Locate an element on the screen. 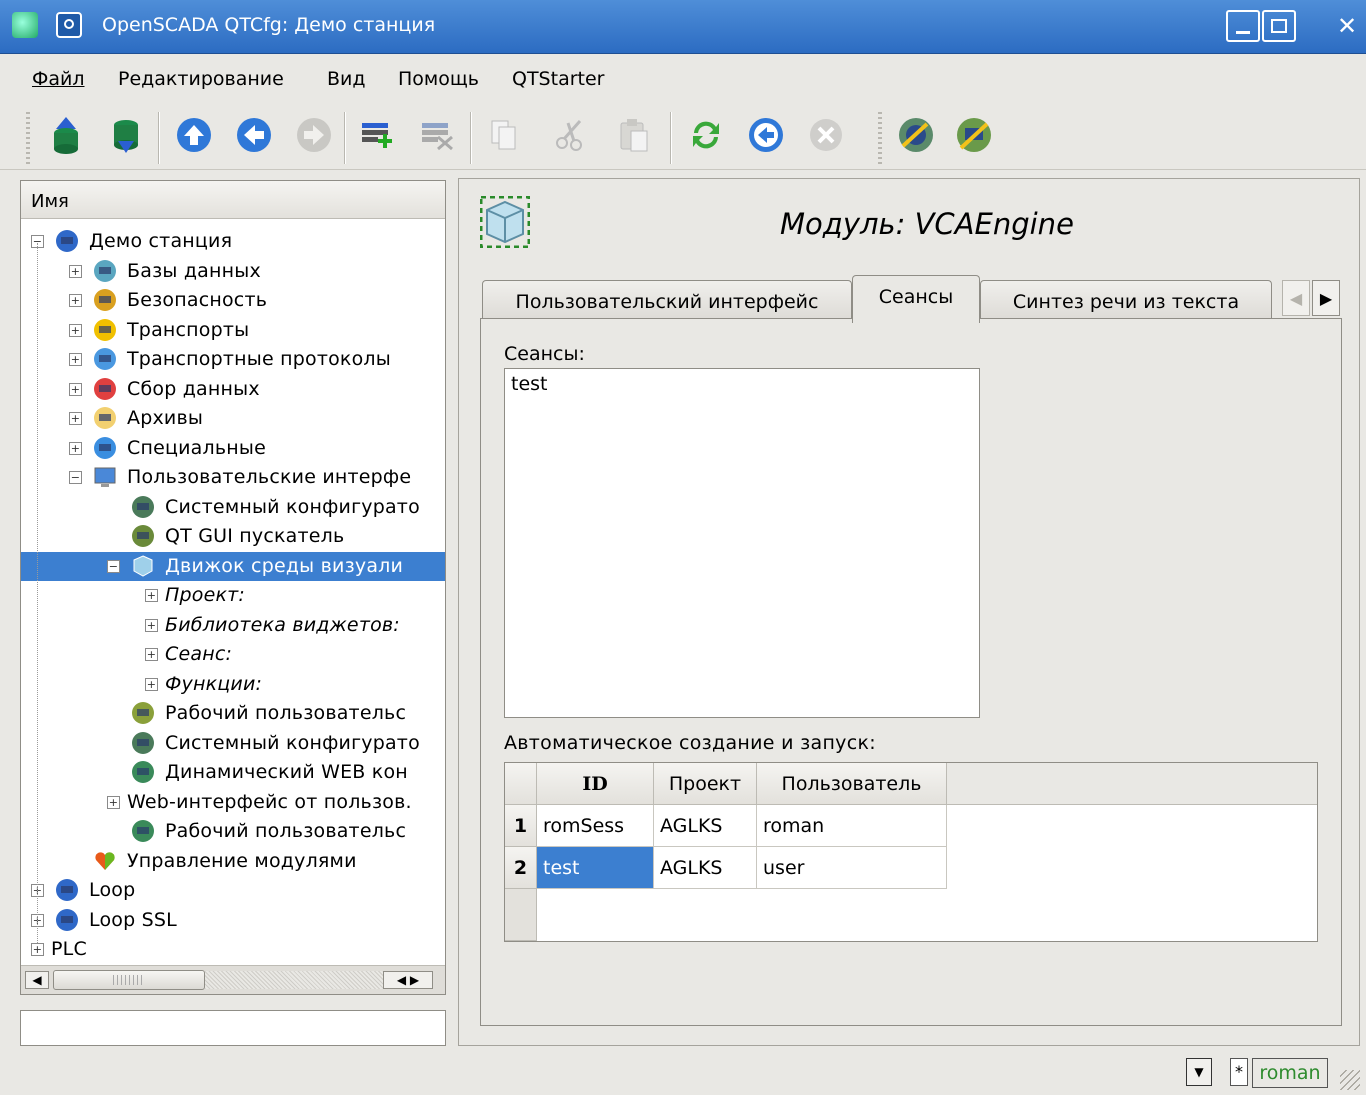  description-field is located at coordinates (233, 1028).